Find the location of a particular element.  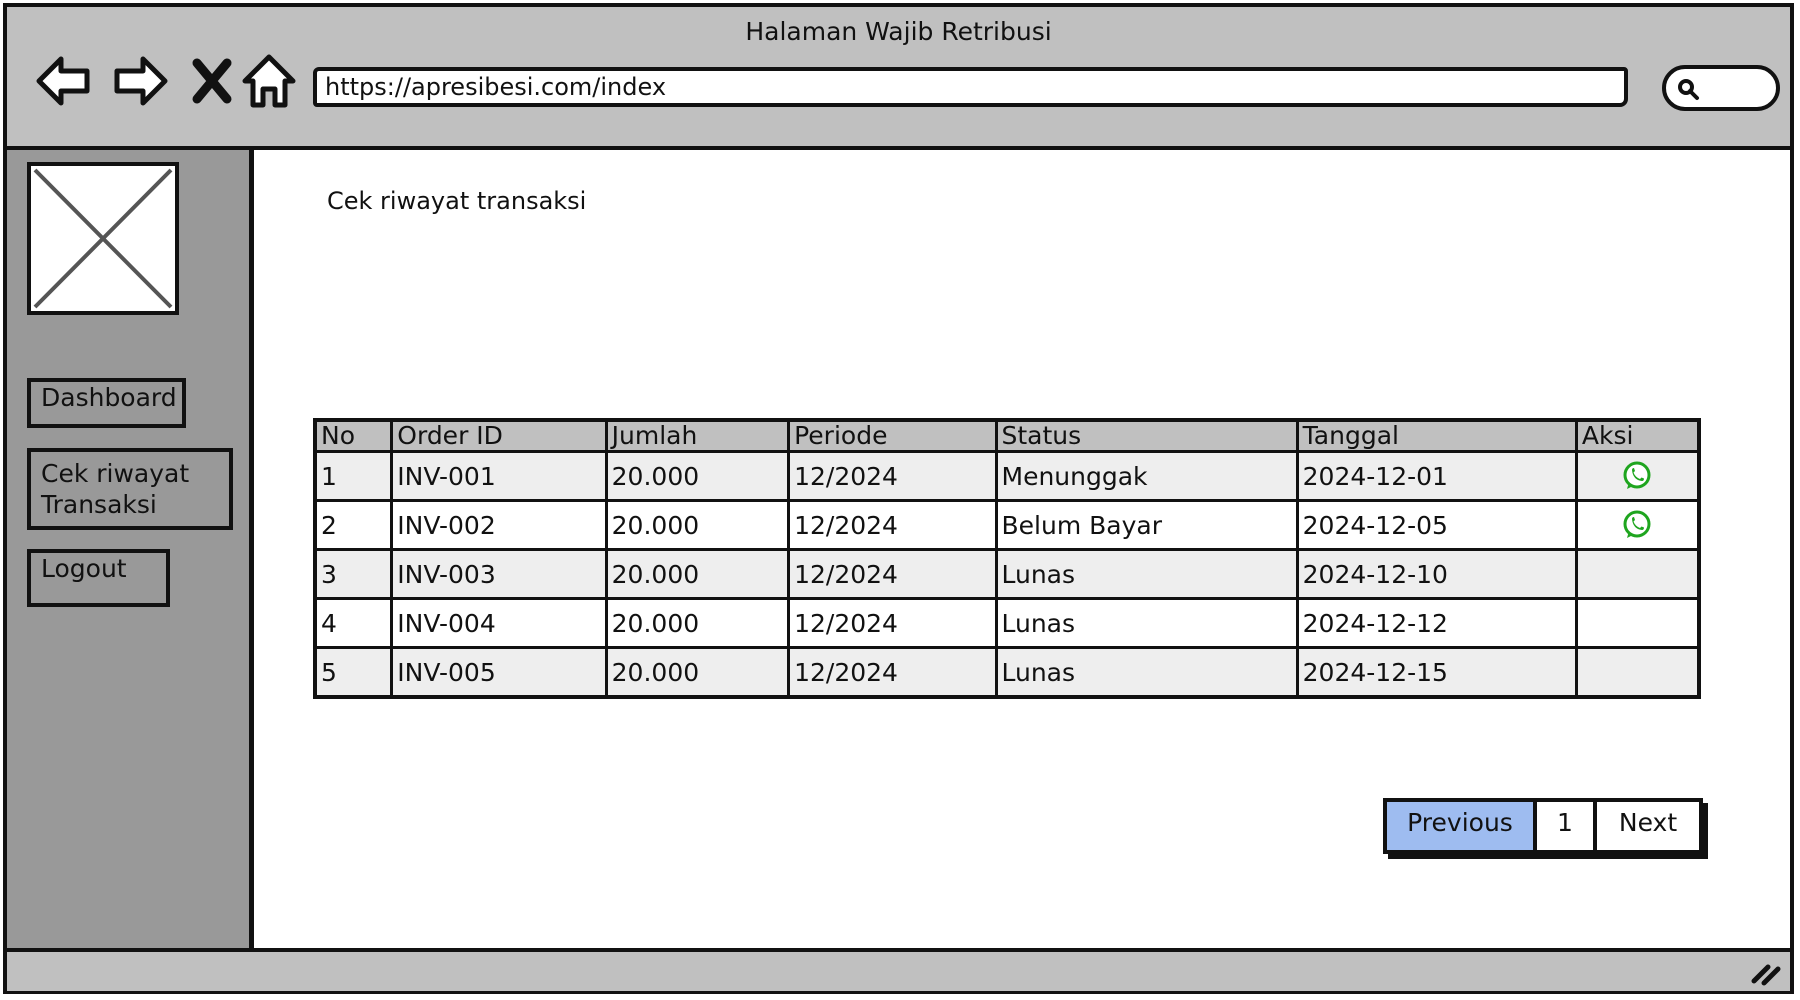

column-header-tanggal: Tanggal is located at coordinates (1436, 435).